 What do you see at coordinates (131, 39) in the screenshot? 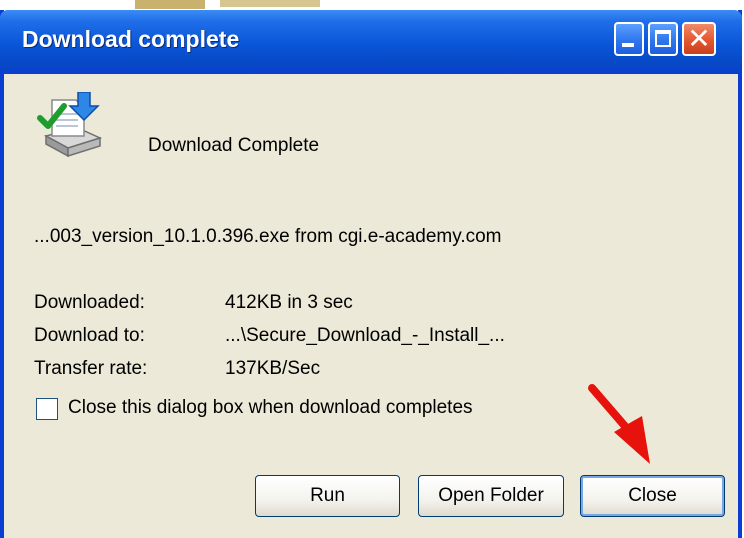
I see `window-title: Download complete` at bounding box center [131, 39].